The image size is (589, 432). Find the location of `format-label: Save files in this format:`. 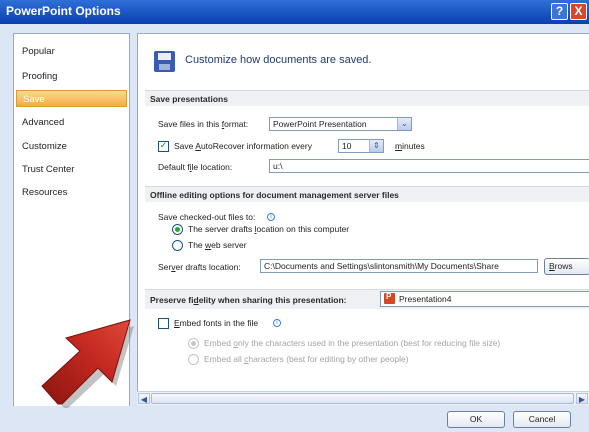

format-label: Save files in this format: is located at coordinates (203, 124).